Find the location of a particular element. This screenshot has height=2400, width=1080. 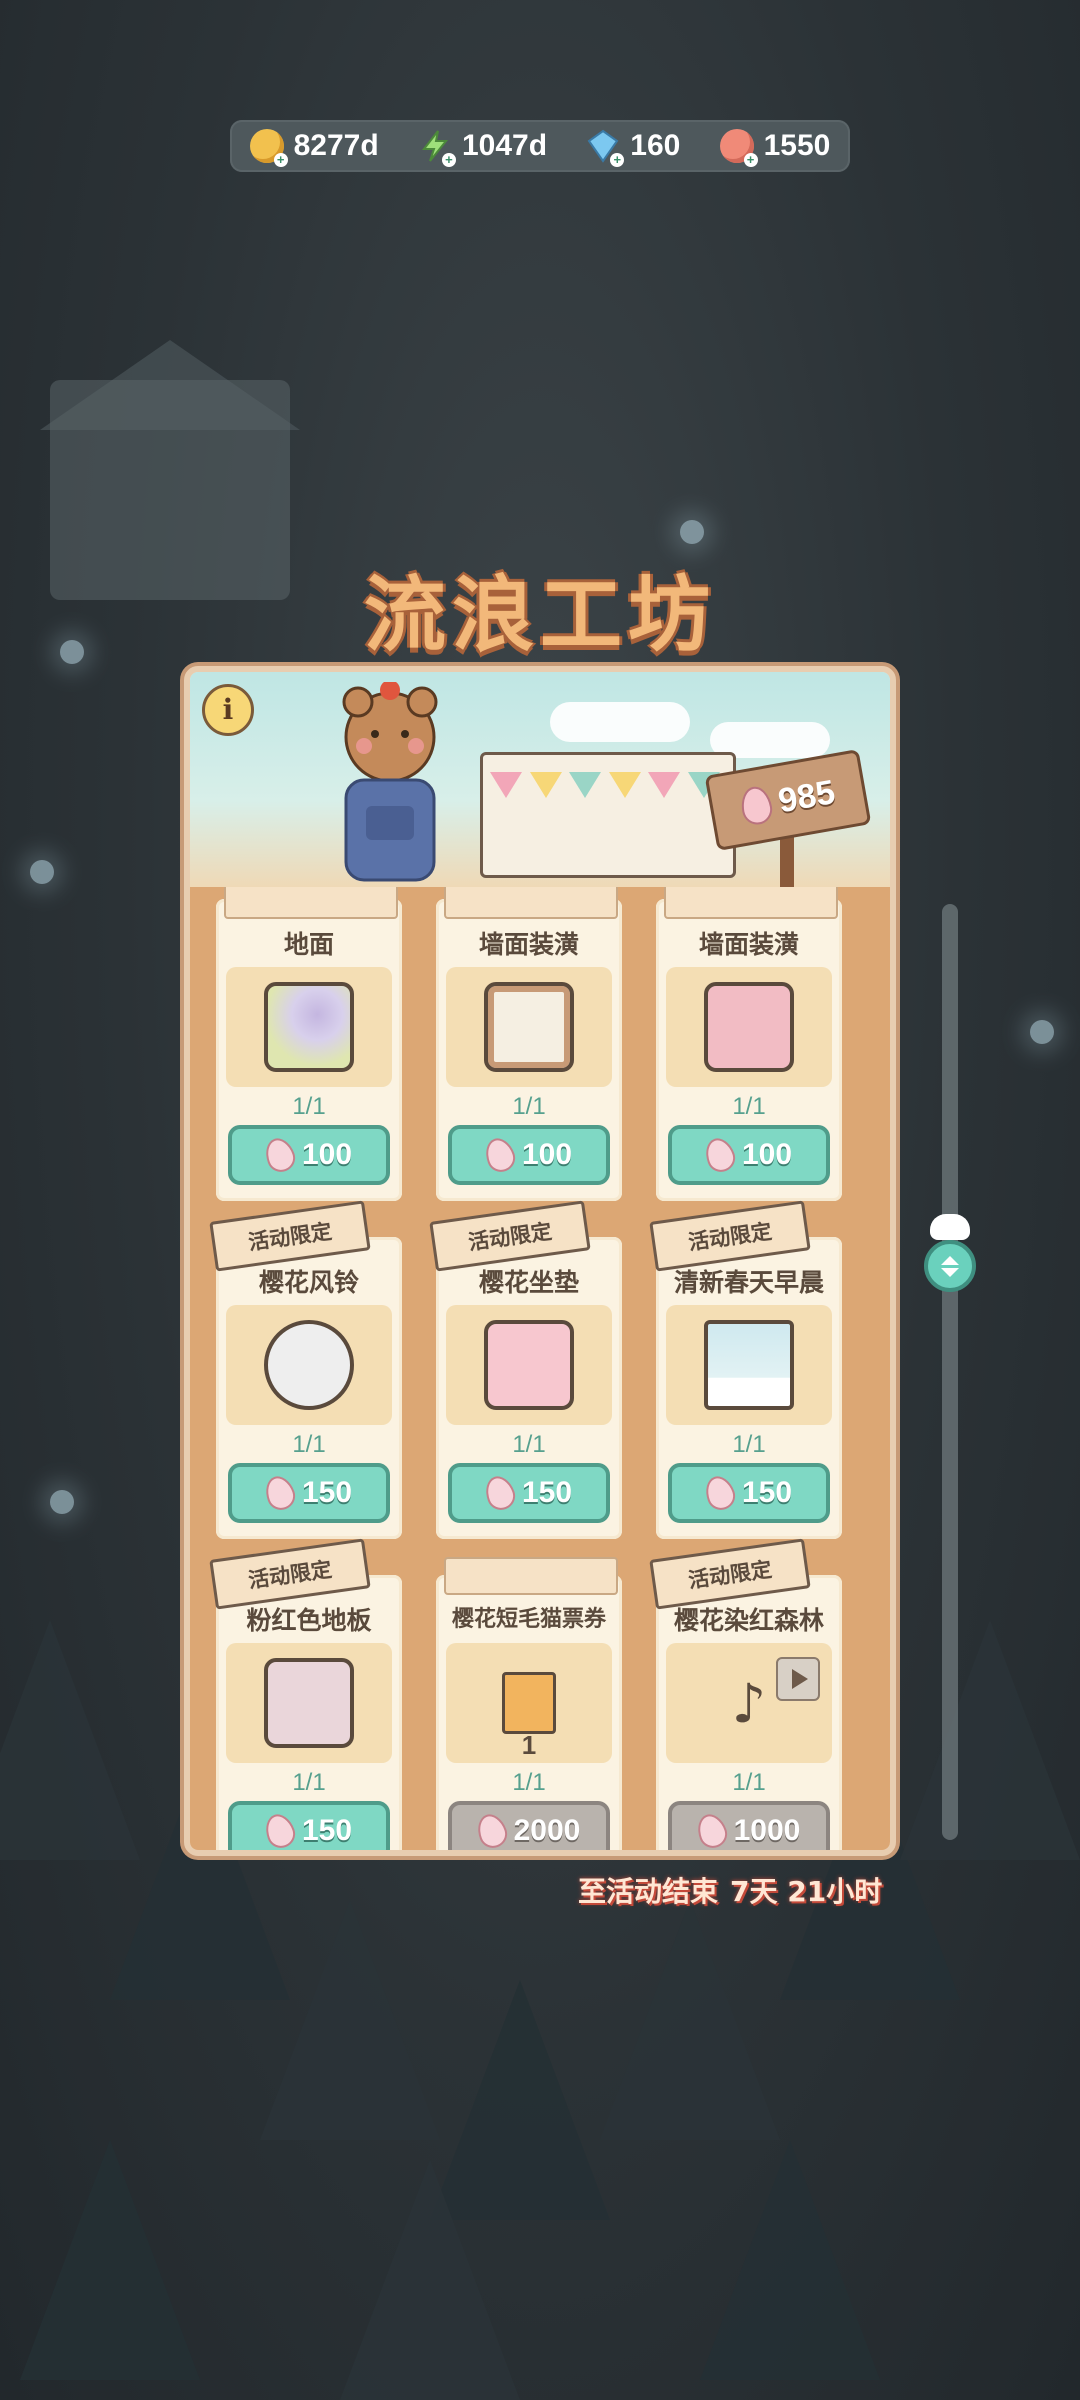

cat-bag-item-image is located at coordinates (749, 1027).